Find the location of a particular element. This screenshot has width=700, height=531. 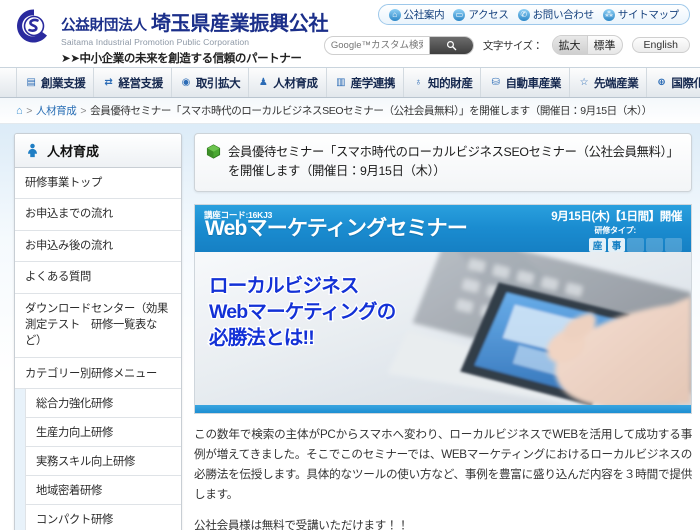

training-type-label: 研修タイプ: is located at coordinates (615, 231).